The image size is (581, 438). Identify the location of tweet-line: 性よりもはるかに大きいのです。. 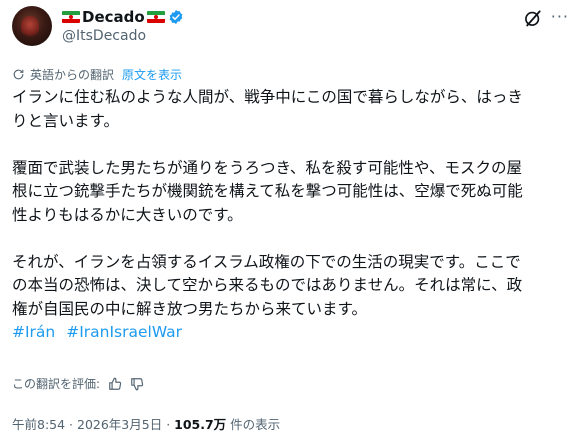
(127, 214).